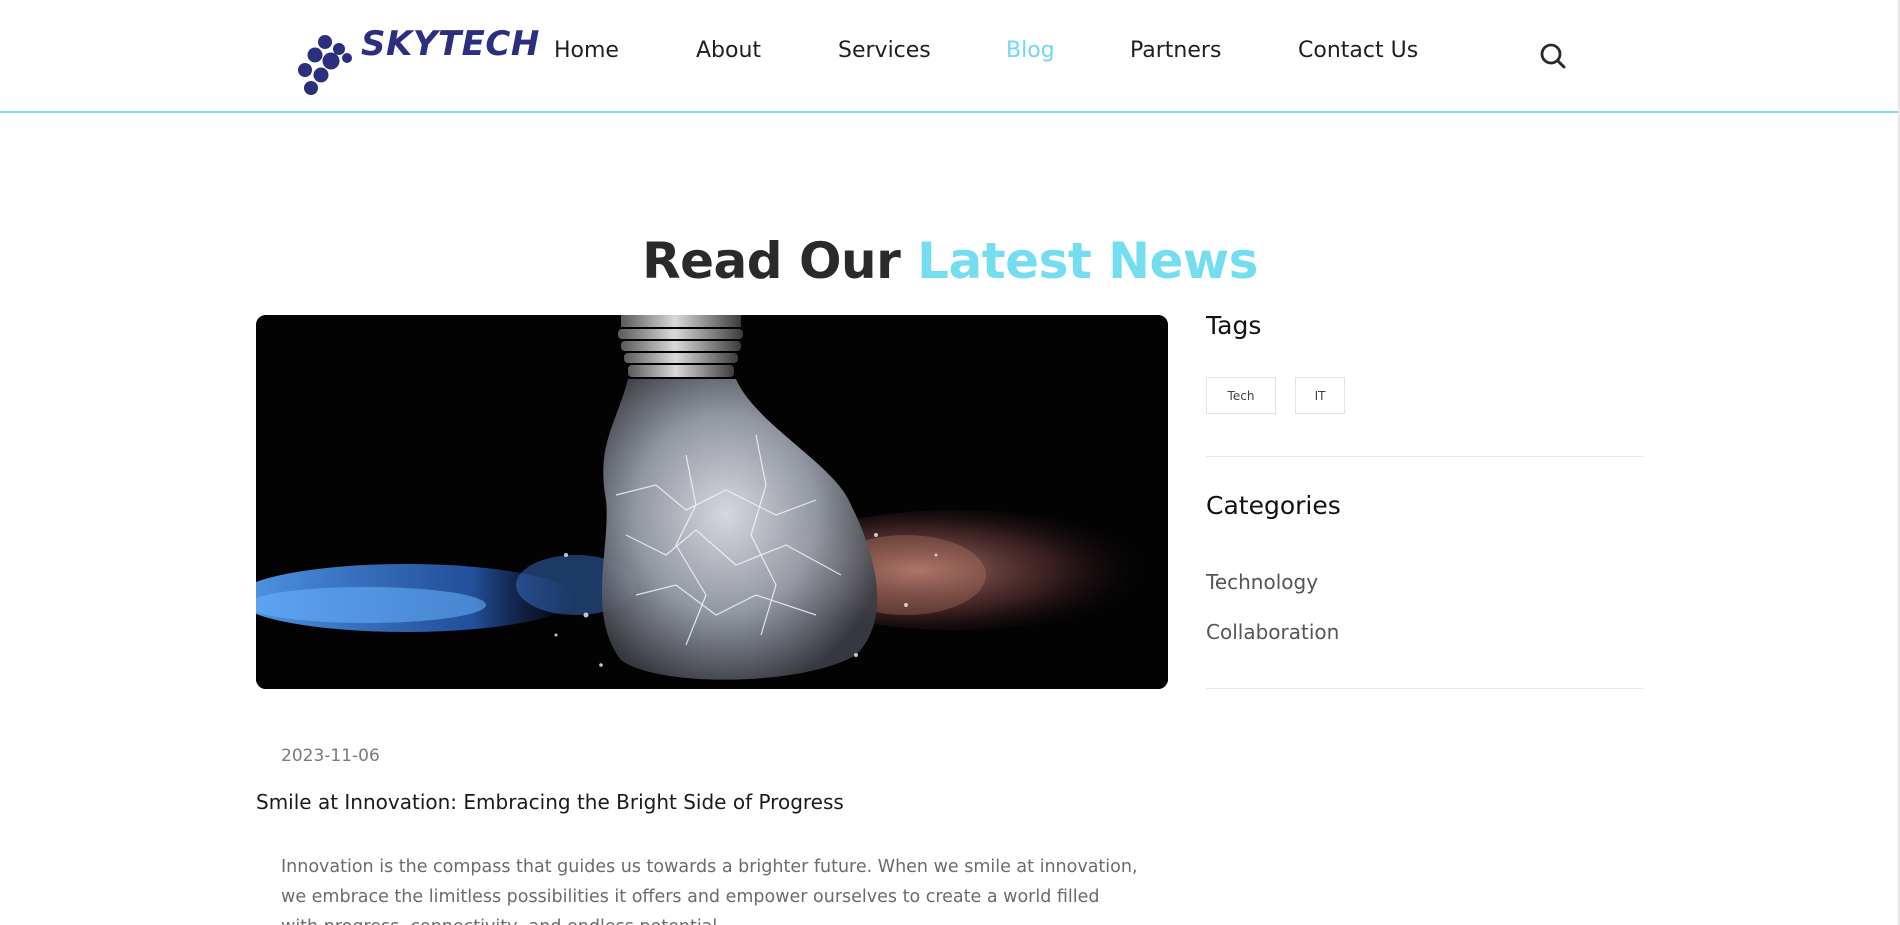 This screenshot has width=1900, height=925. Describe the element at coordinates (680, 346) in the screenshot. I see `bulb-base` at that location.